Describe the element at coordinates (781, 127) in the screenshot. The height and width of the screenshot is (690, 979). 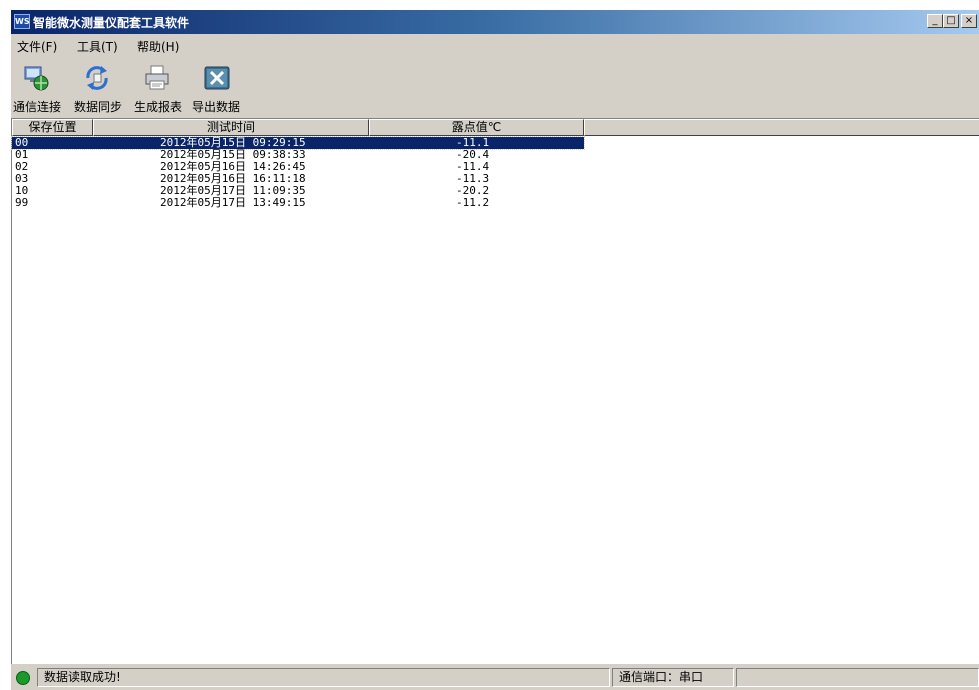
I see `column-header-empty` at that location.